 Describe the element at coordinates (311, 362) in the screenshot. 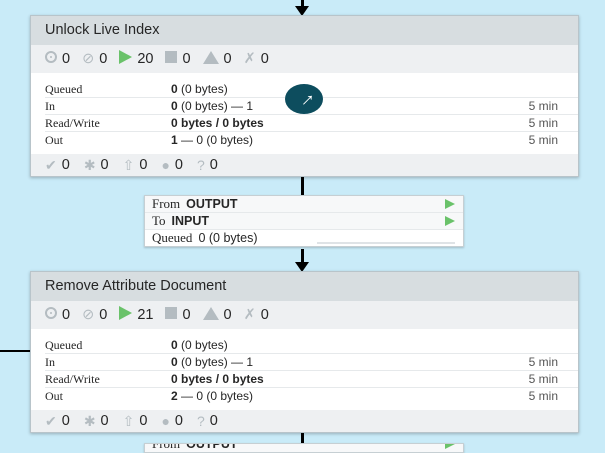

I see `metric-row-in: In 0 (0 bytes) — 1 5 min` at that location.